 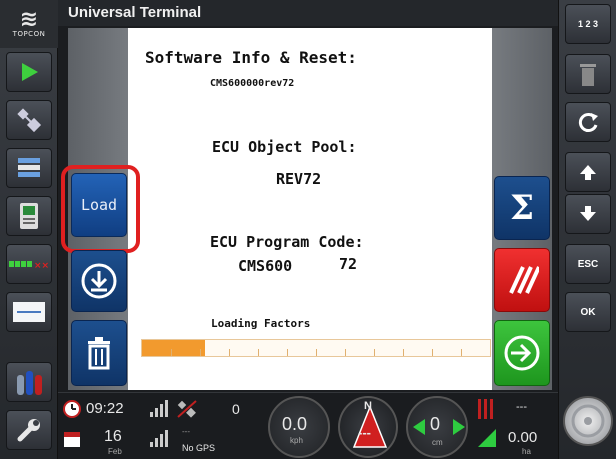 What do you see at coordinates (296, 440) in the screenshot?
I see `speed-unit: kph` at bounding box center [296, 440].